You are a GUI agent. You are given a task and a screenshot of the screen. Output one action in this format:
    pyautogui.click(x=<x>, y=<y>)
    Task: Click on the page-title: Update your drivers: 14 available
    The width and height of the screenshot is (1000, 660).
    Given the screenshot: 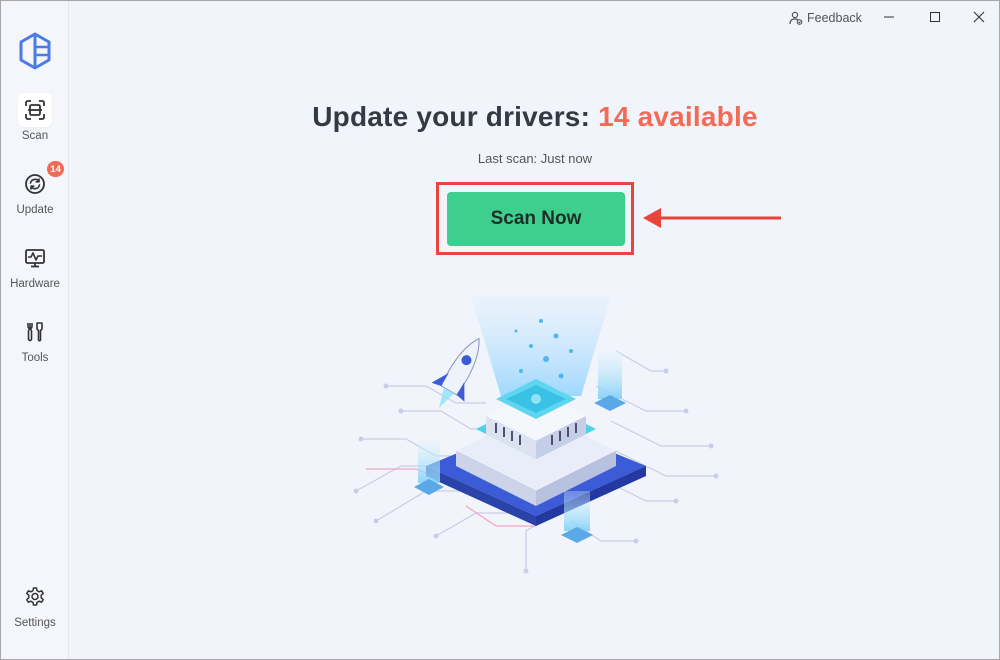 What is the action you would take?
    pyautogui.click(x=534, y=117)
    